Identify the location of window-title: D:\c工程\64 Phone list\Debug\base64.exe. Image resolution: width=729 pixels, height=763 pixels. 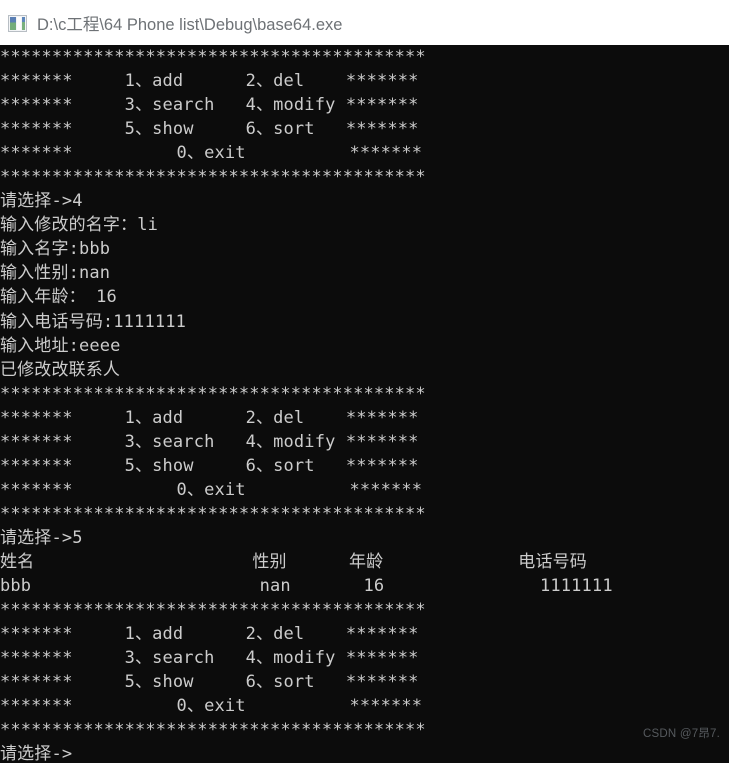
(190, 24).